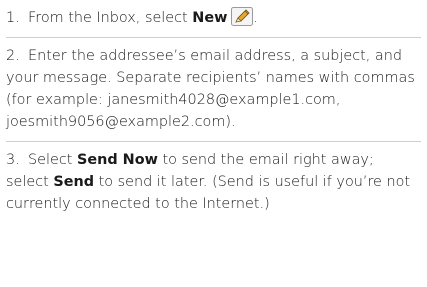  I want to click on step-number: 3., so click(13, 160).